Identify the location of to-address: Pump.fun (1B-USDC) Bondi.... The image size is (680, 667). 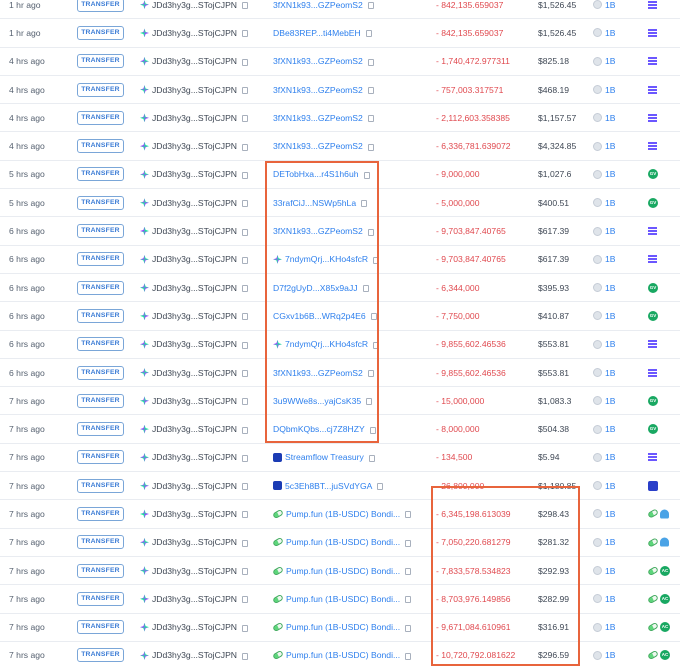
(342, 598).